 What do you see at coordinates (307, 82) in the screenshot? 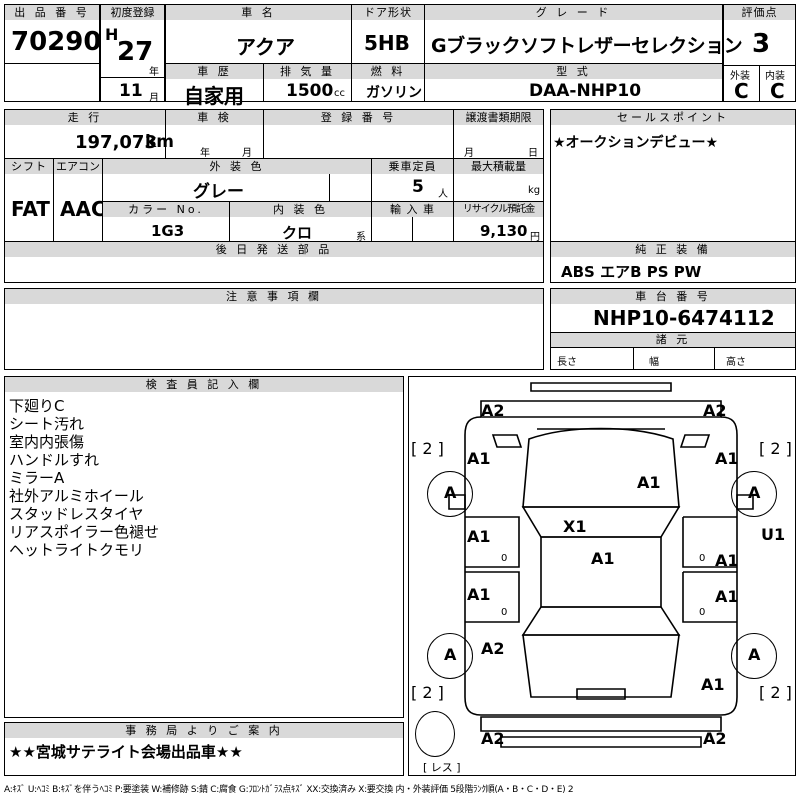
I see `displacement-box: 排 気 量 1500 cc` at bounding box center [307, 82].